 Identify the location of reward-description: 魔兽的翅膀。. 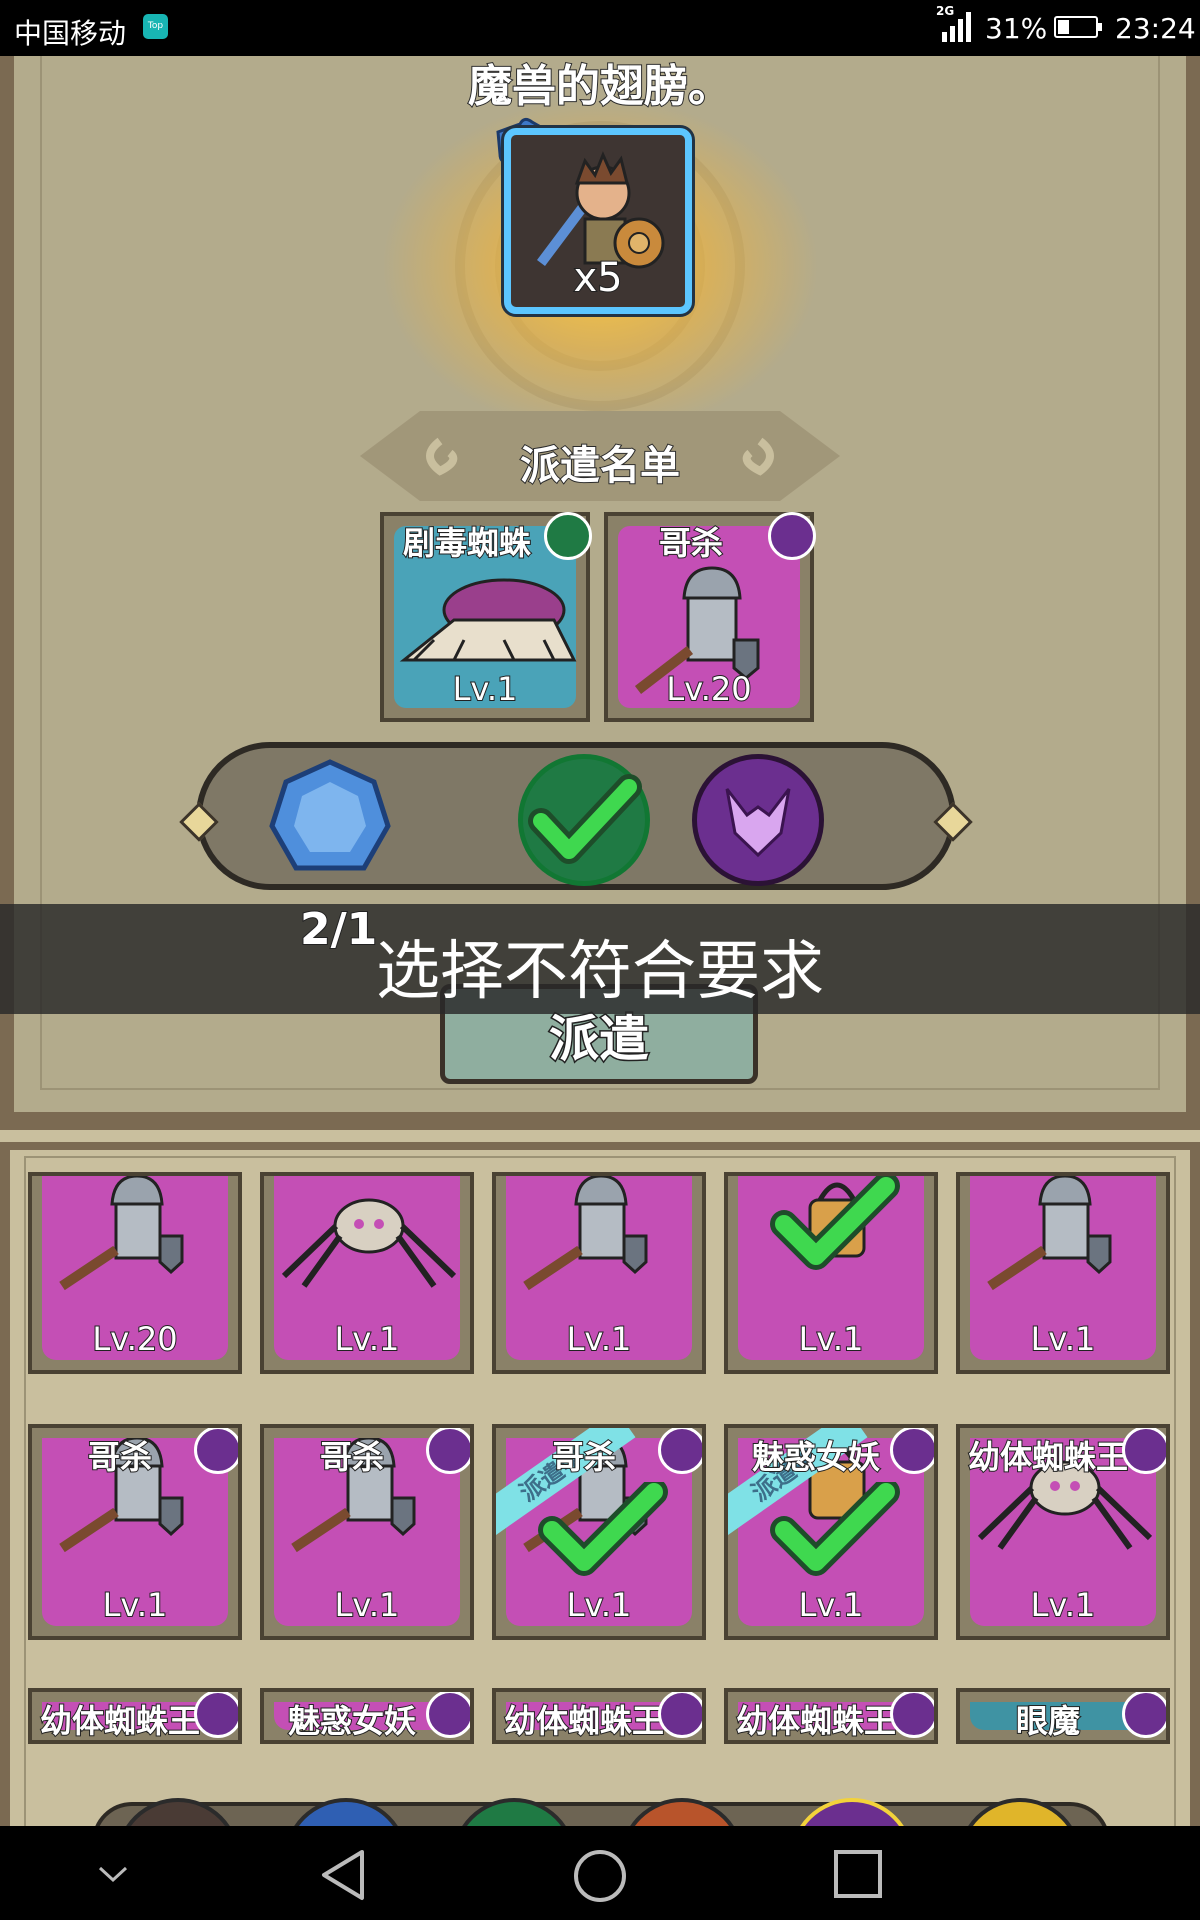
(600, 86).